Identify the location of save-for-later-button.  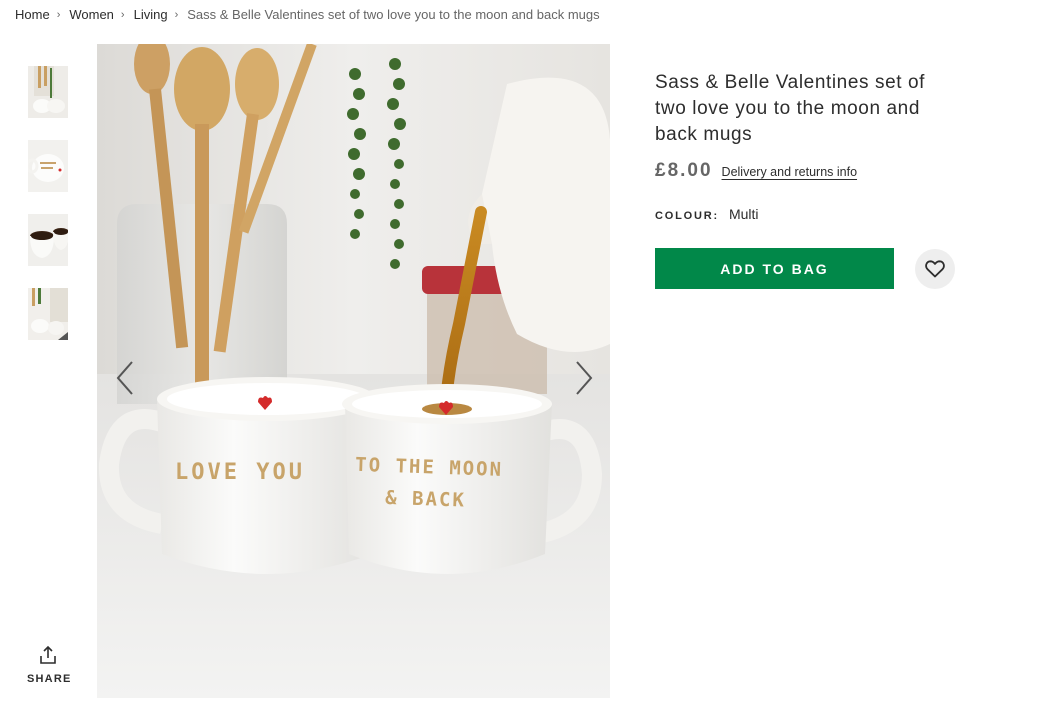
(935, 268).